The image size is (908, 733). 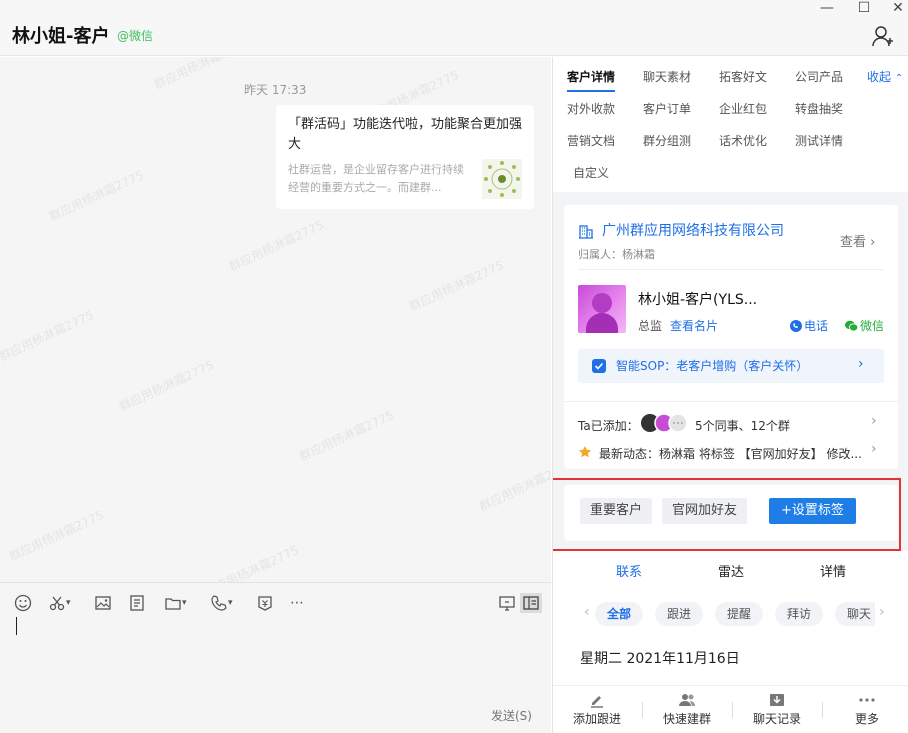 I want to click on view-card-link: 查看名片, so click(x=694, y=325).